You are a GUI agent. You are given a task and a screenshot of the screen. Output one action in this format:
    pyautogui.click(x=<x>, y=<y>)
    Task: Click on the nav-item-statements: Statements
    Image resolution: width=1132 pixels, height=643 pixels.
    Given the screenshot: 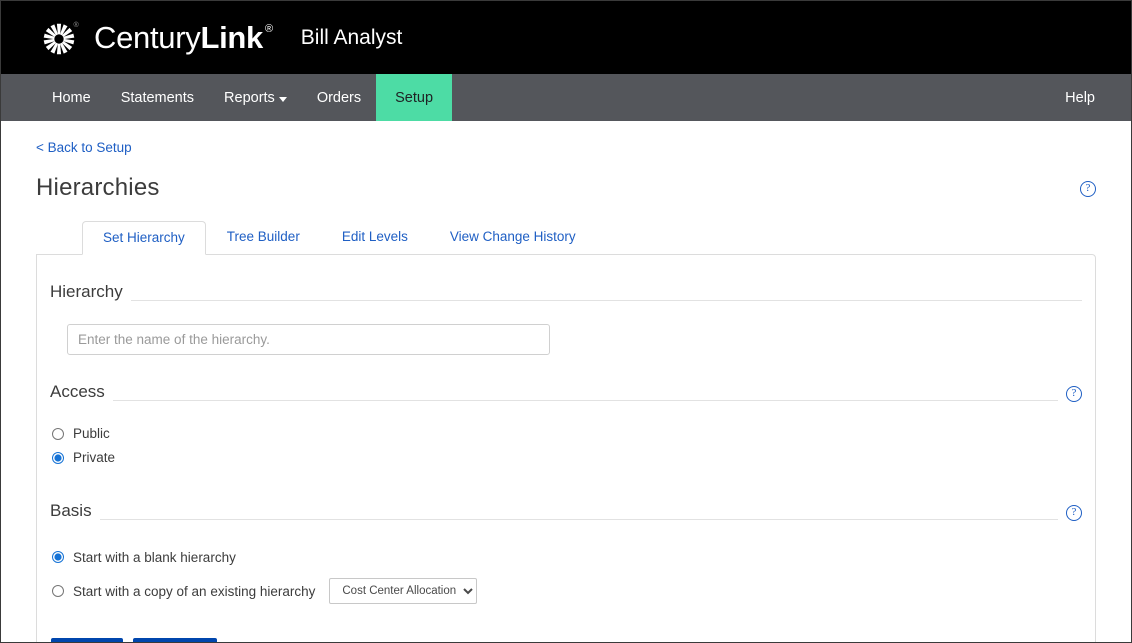 What is the action you would take?
    pyautogui.click(x=157, y=97)
    